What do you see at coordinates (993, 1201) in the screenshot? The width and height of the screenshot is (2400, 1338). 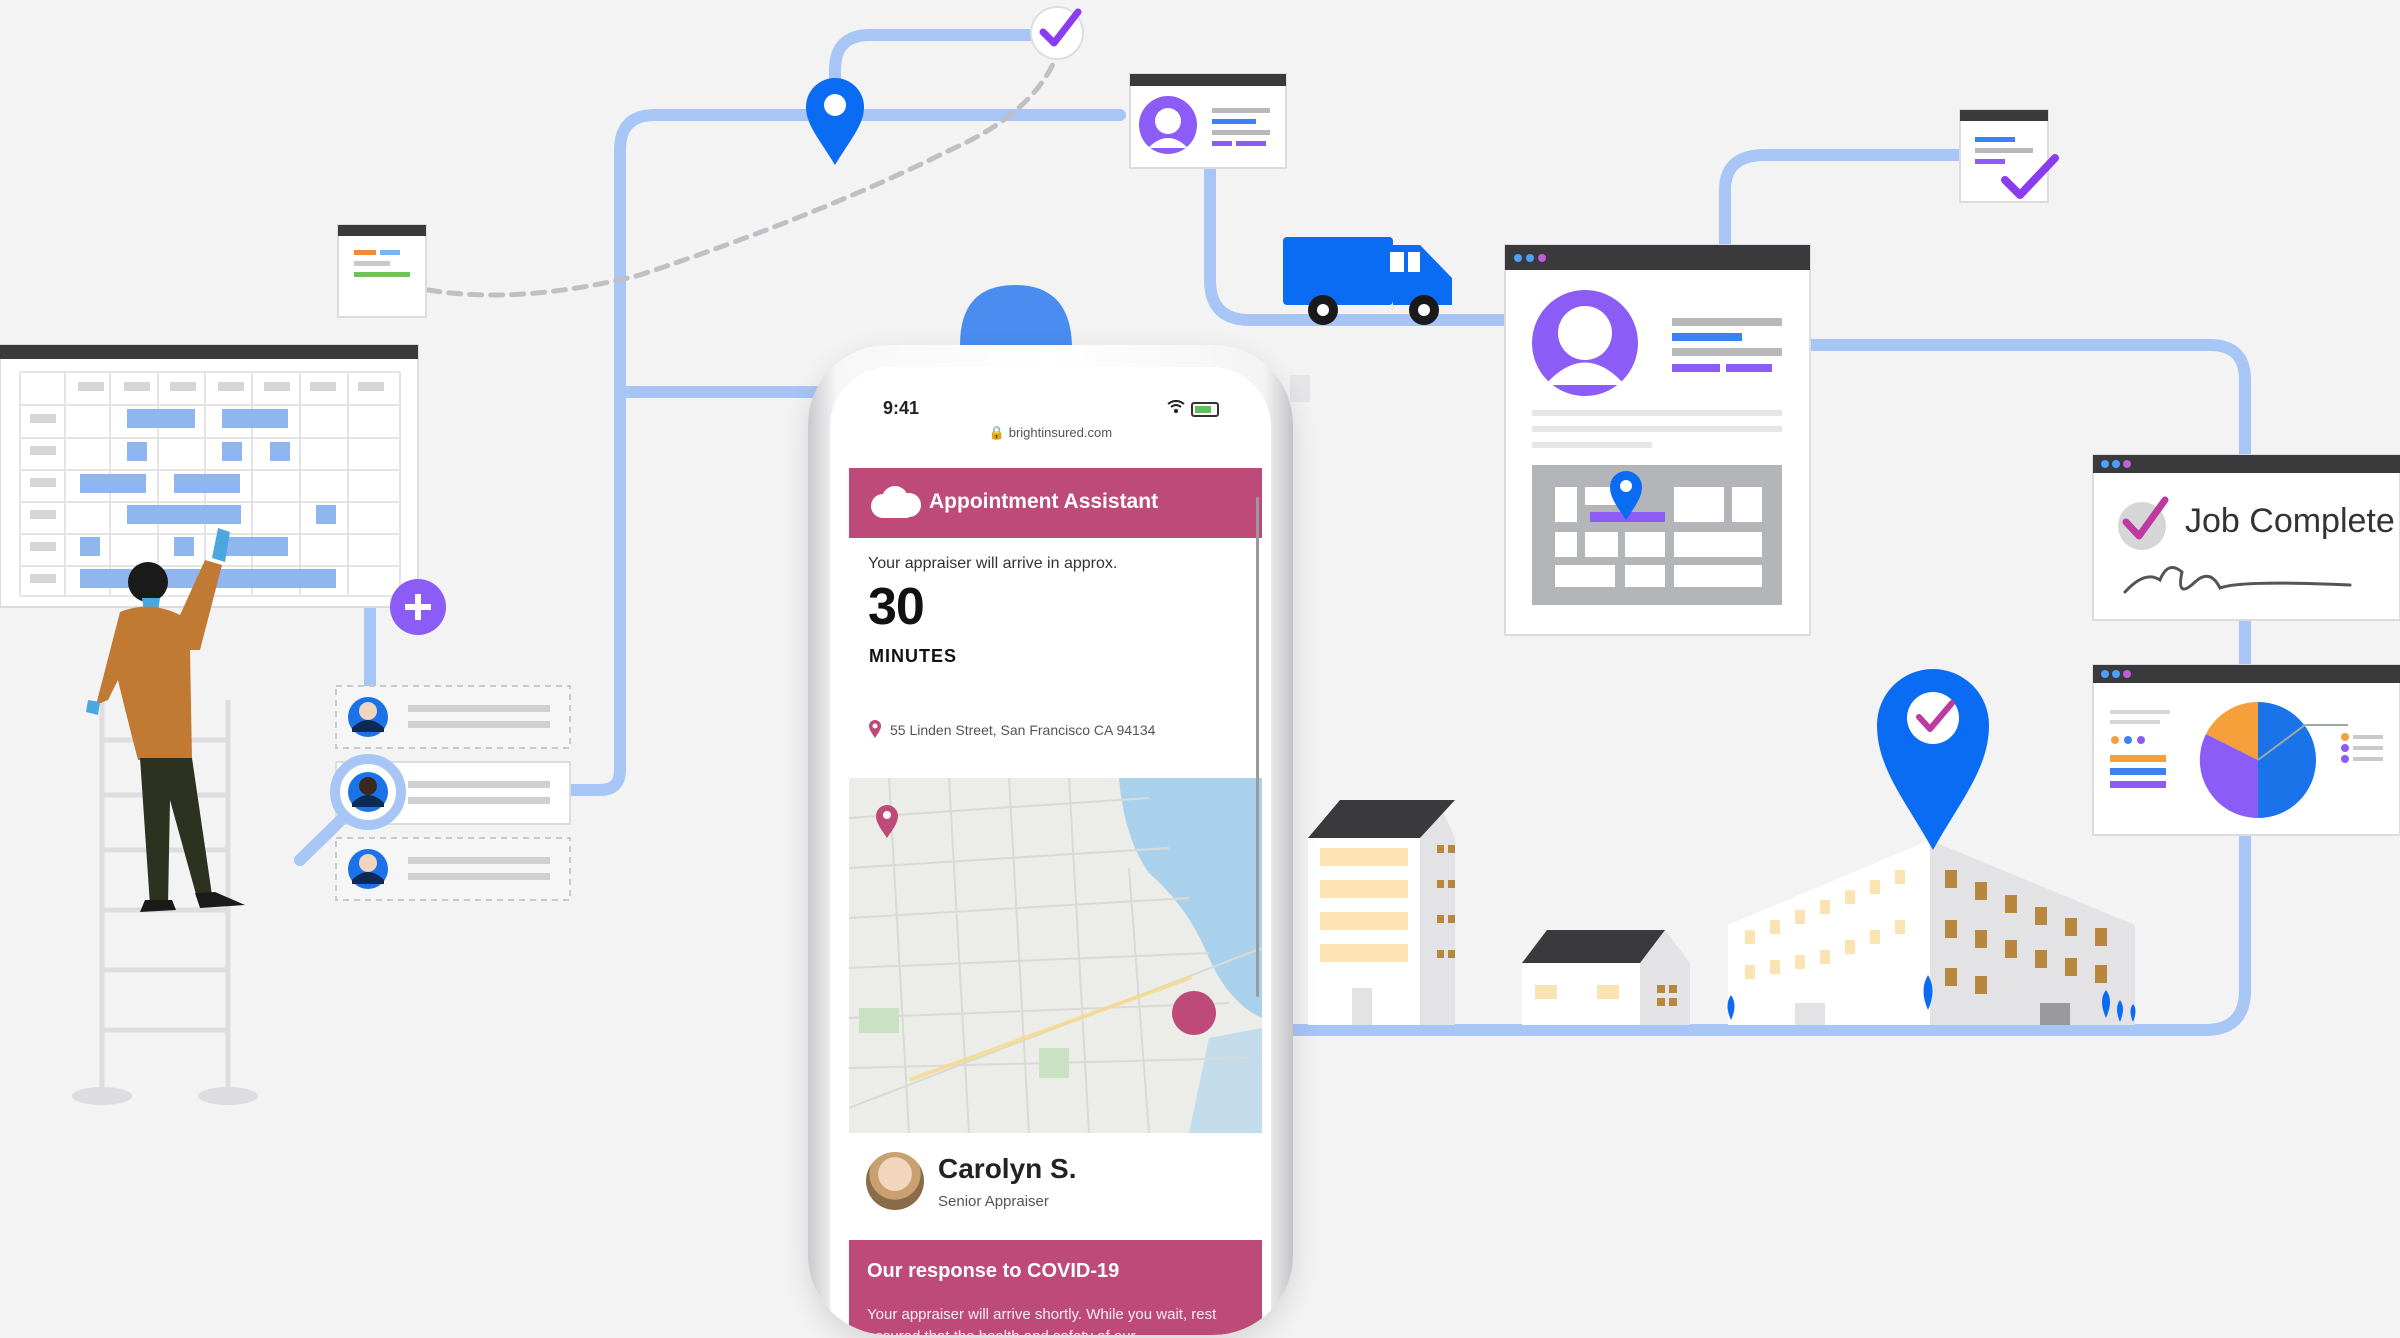 I see `appraiser-role: Senior Appraiser` at bounding box center [993, 1201].